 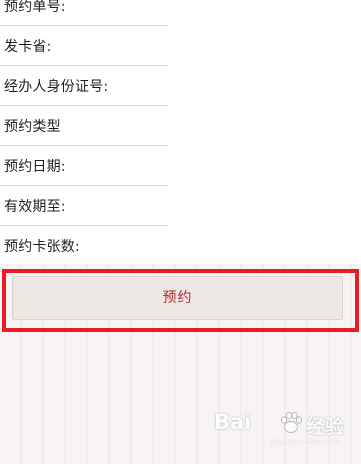 What do you see at coordinates (35, 7) in the screenshot?
I see `order-number-label: 预约单号:` at bounding box center [35, 7].